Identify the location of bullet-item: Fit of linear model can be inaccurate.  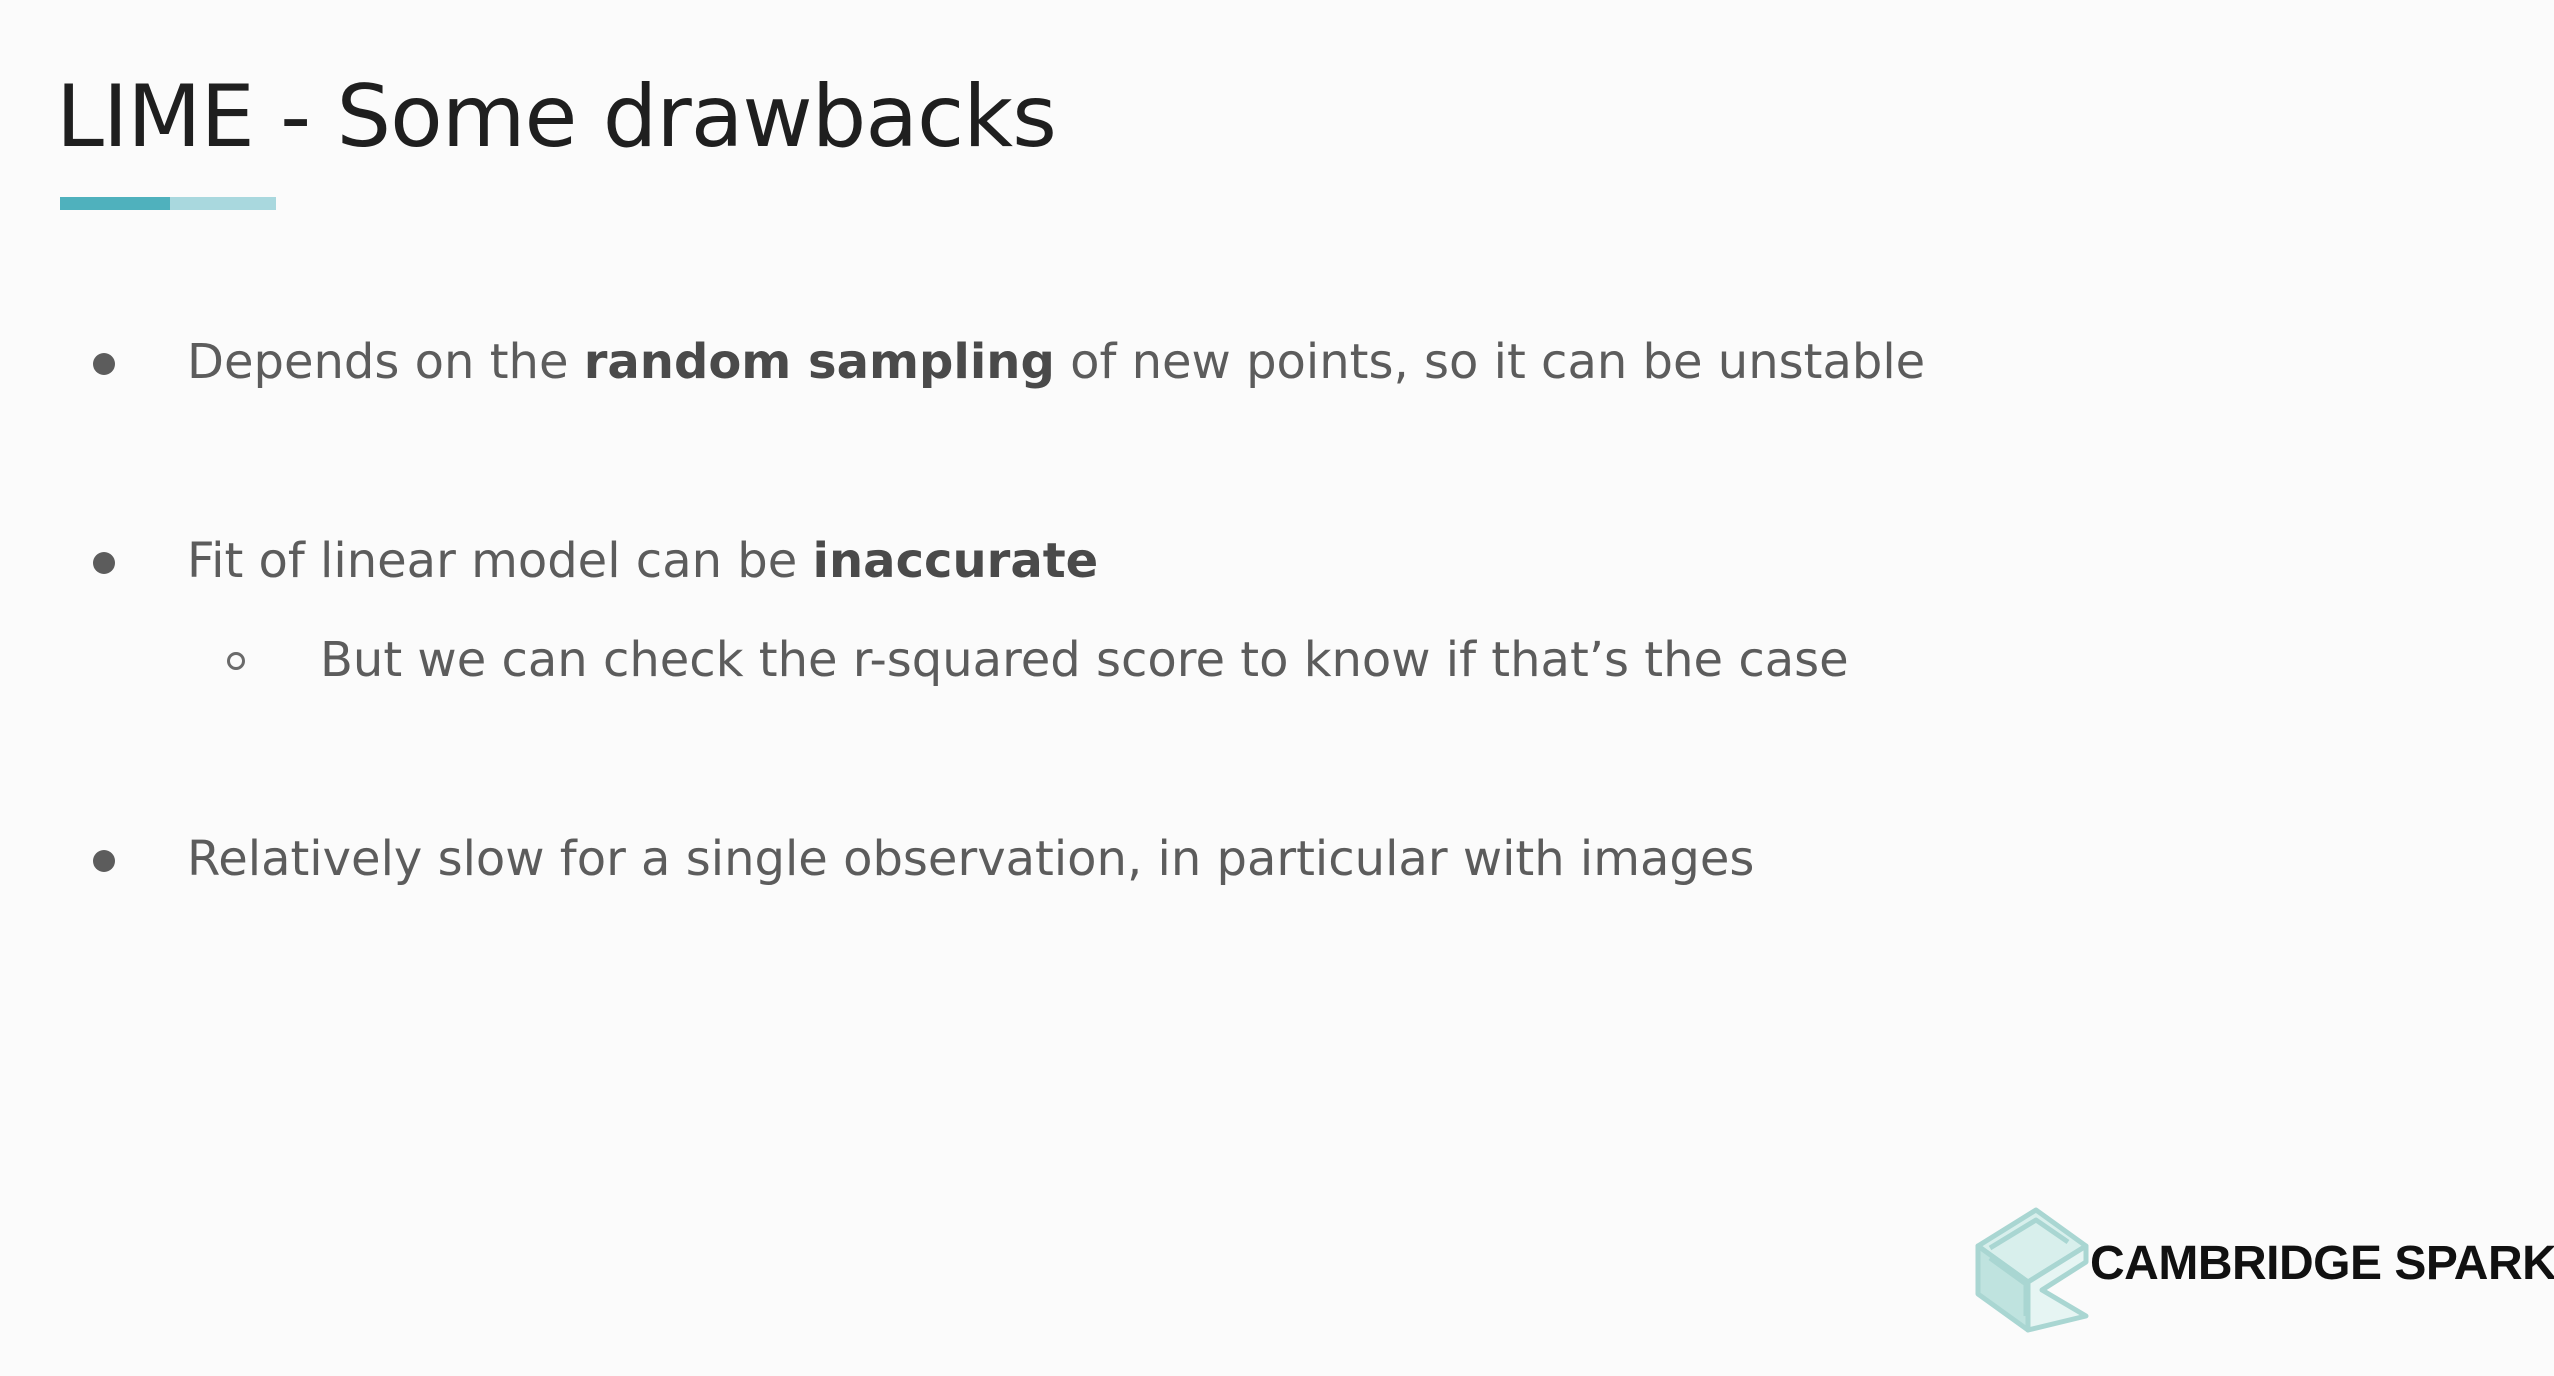
(642, 561).